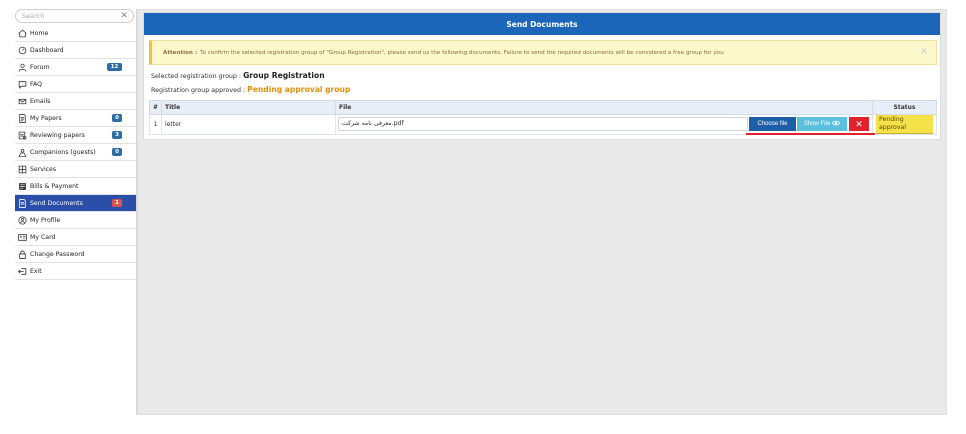  I want to click on panel-title: Send Documents, so click(542, 24).